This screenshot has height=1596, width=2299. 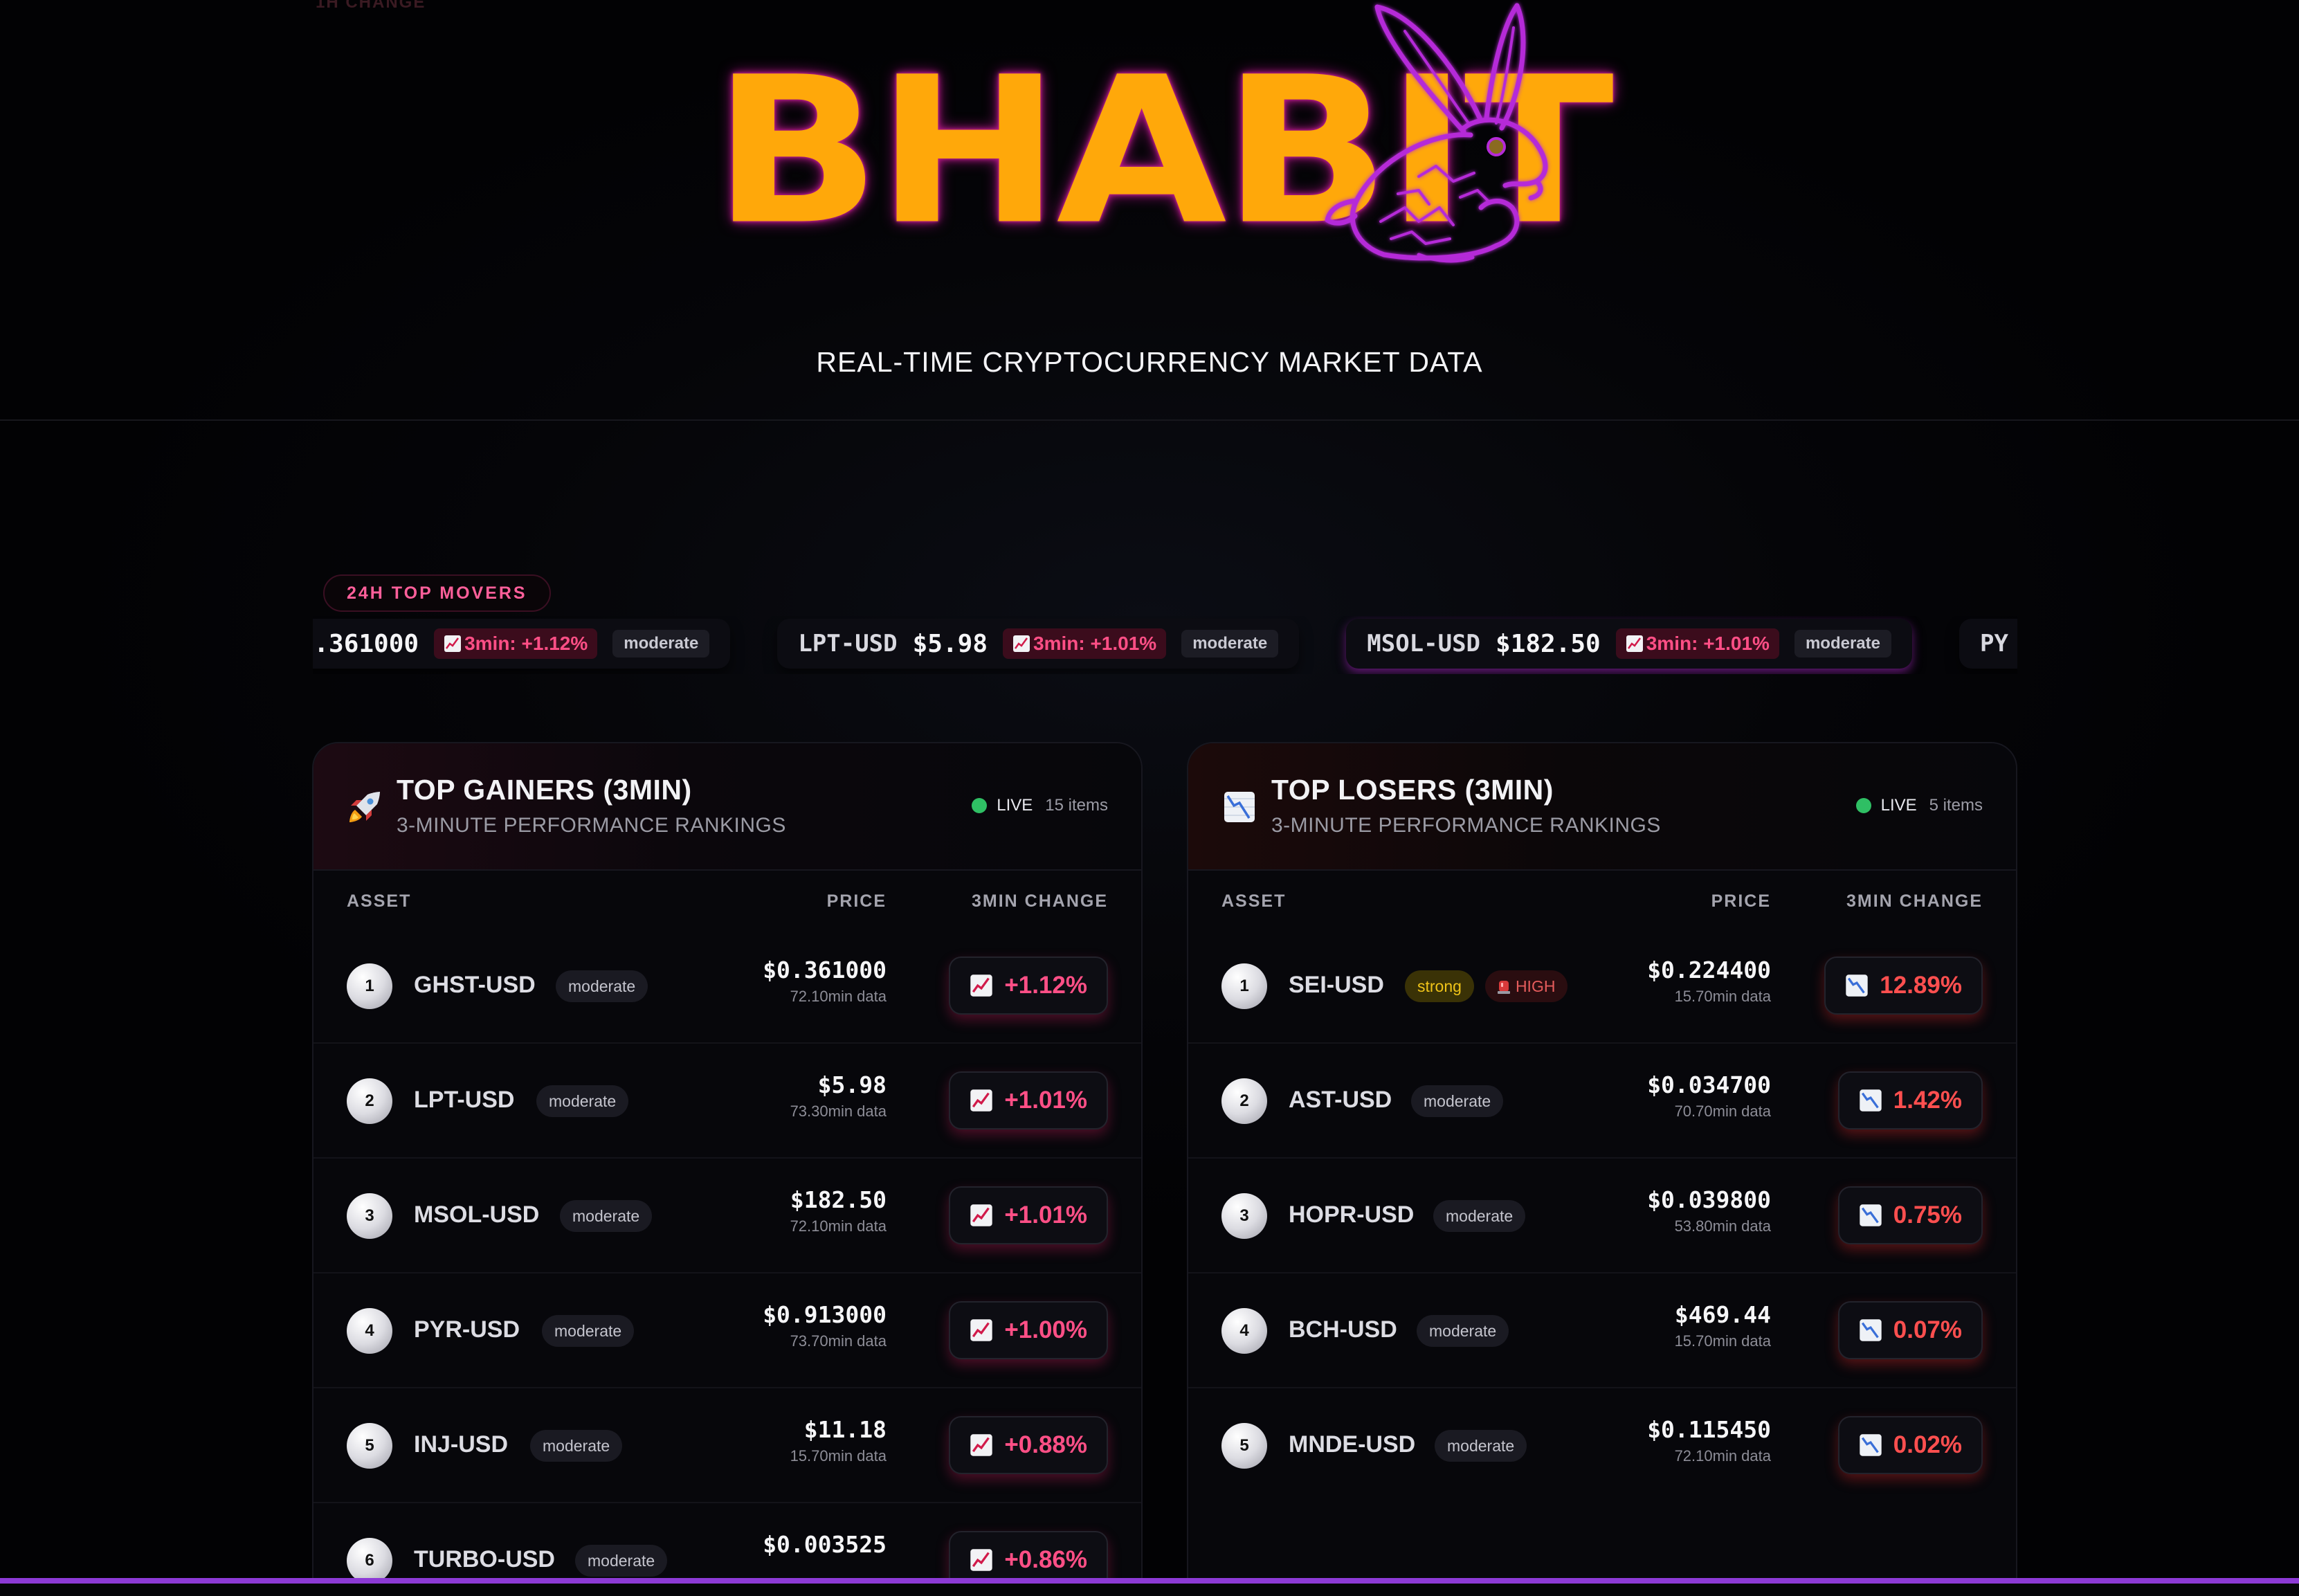 I want to click on price-block: $182.50 72.10min data, so click(x=838, y=1210).